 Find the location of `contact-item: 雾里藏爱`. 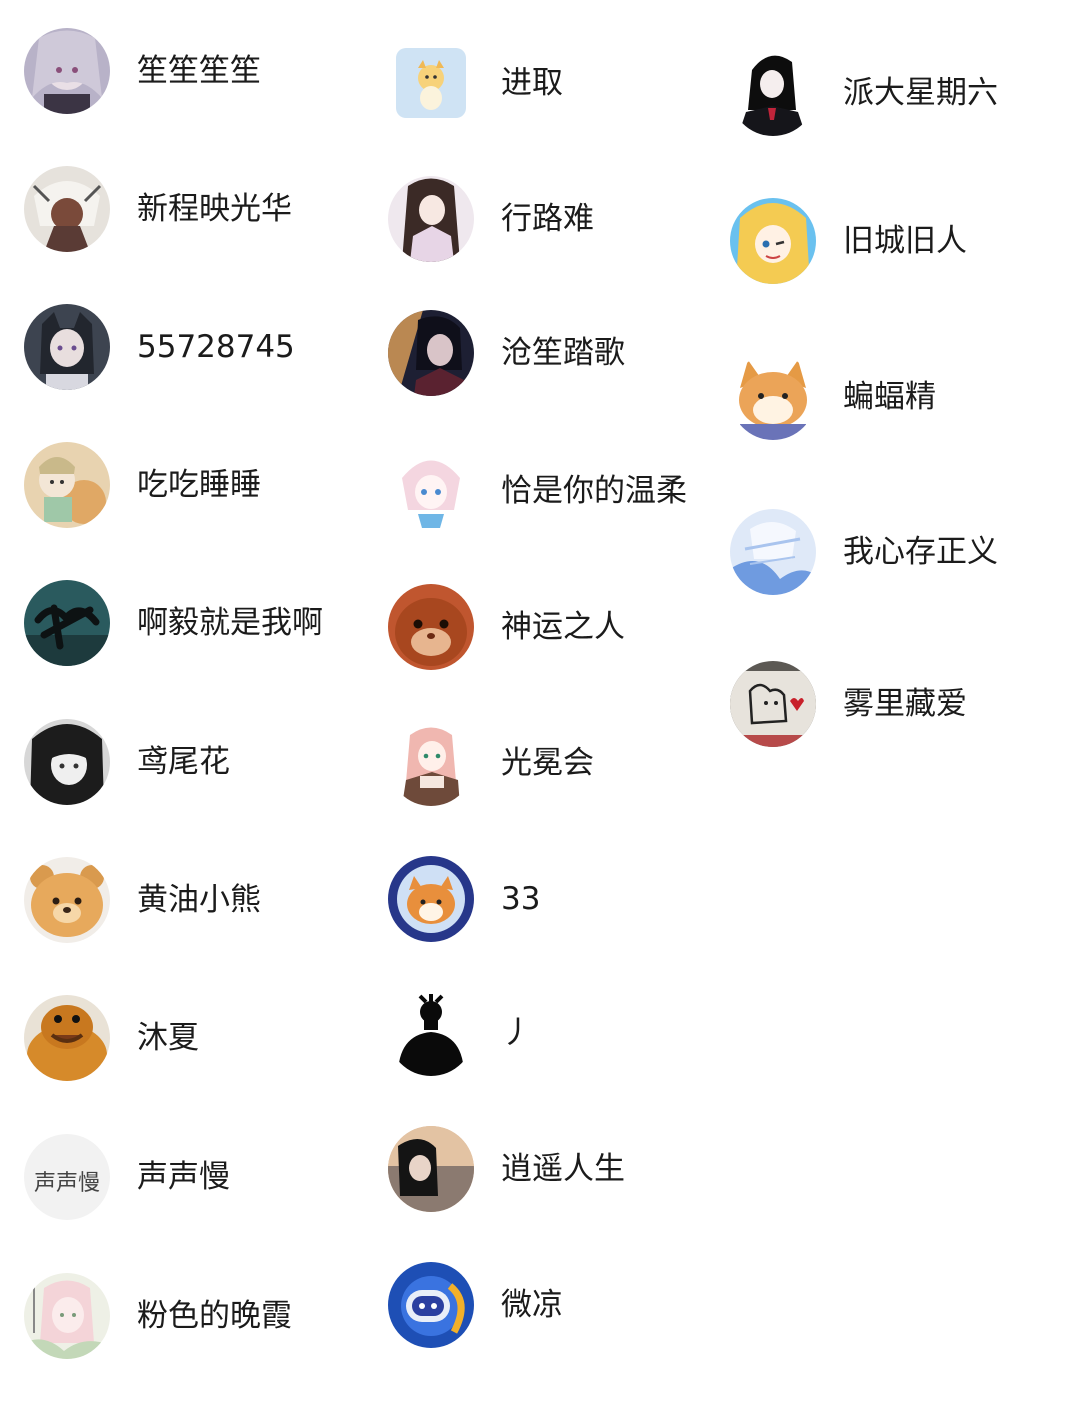

contact-item: 雾里藏爱 is located at coordinates (895, 704).